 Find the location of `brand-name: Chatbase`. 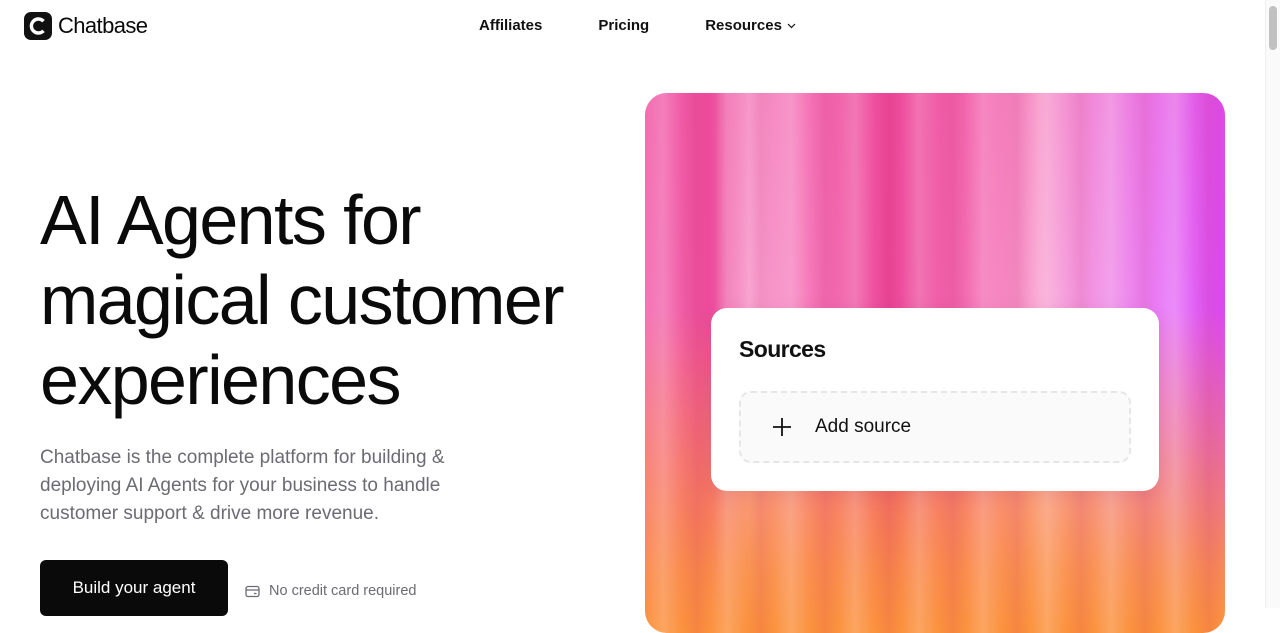

brand-name: Chatbase is located at coordinates (103, 25).